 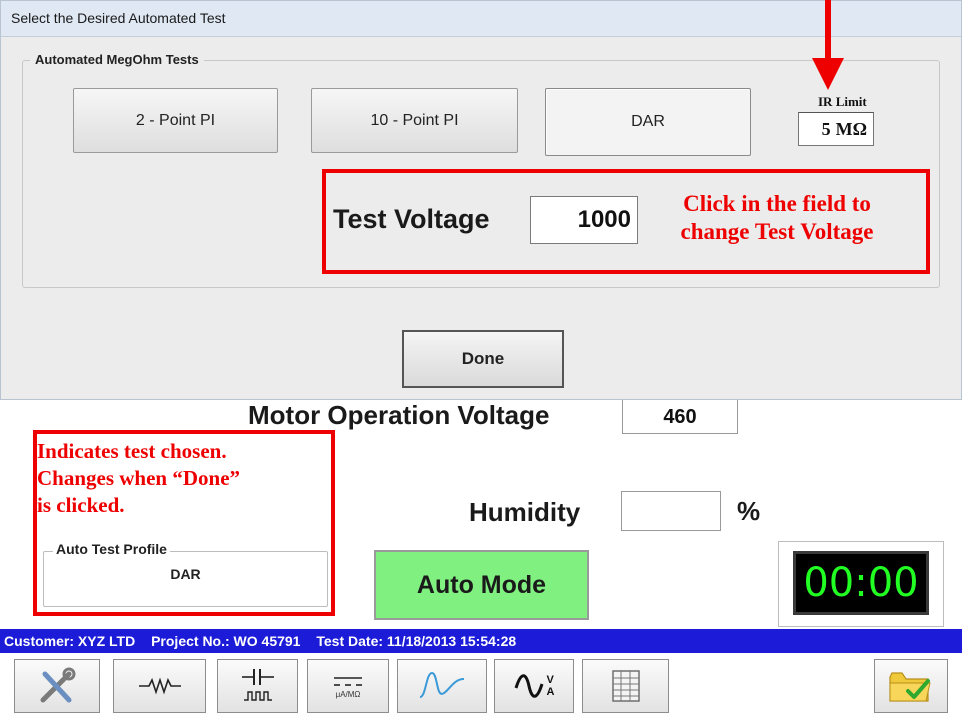 I want to click on waveform-button, so click(x=442, y=686).